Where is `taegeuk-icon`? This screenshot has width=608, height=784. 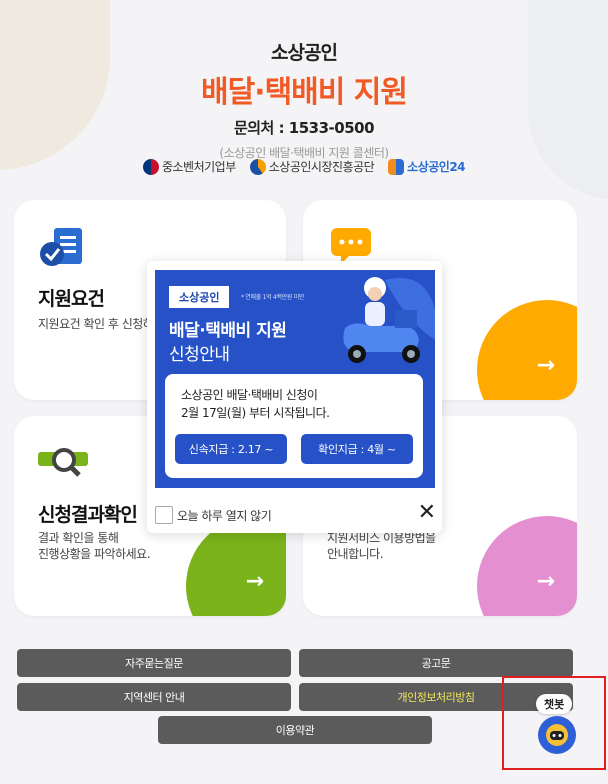 taegeuk-icon is located at coordinates (150, 166).